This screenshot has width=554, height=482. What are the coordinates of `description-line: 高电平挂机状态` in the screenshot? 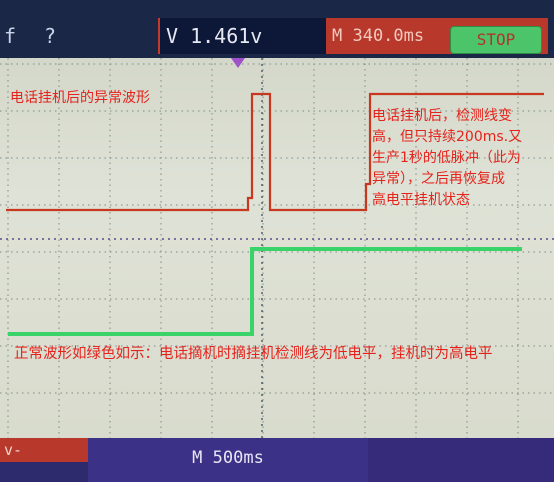 It's located at (421, 200).